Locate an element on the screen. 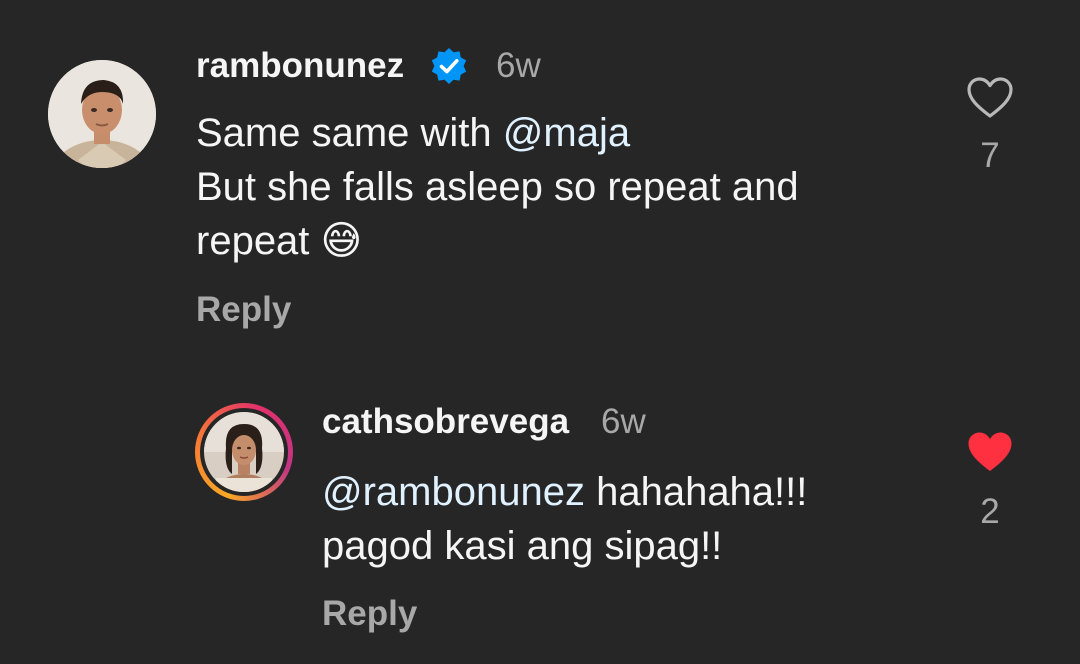 This screenshot has width=1080, height=664. comment-text-prefix: Same same with is located at coordinates (349, 133).